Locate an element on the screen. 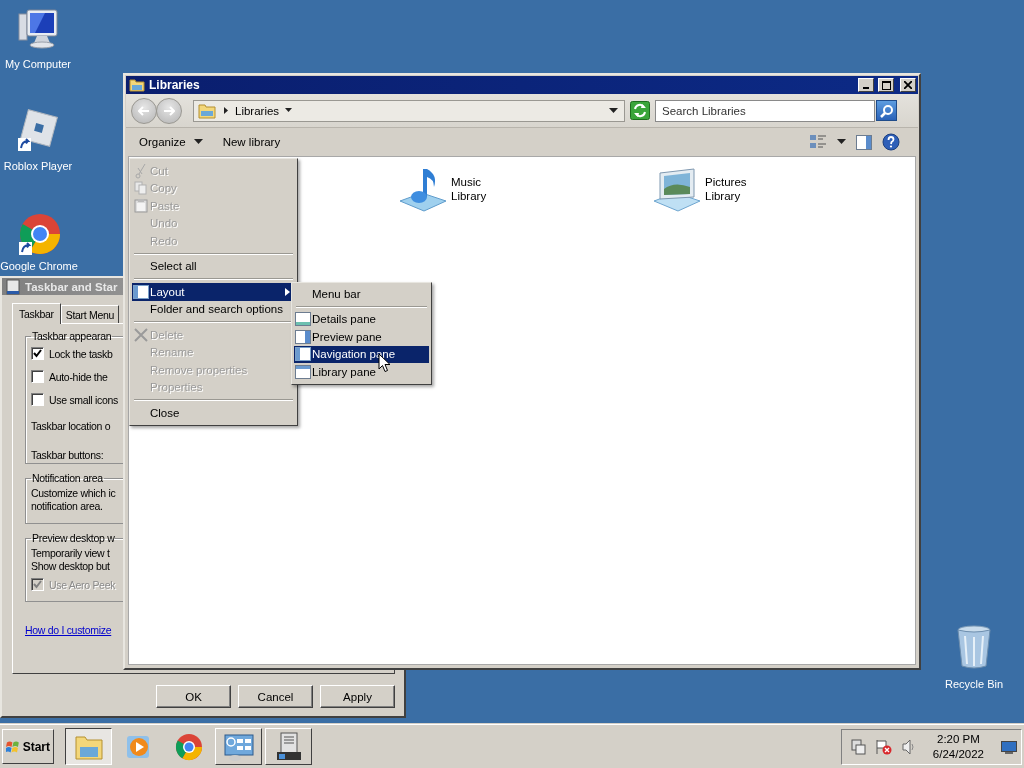 Image resolution: width=1024 pixels, height=768 pixels. group-title: Taskbar appearan is located at coordinates (72, 336).